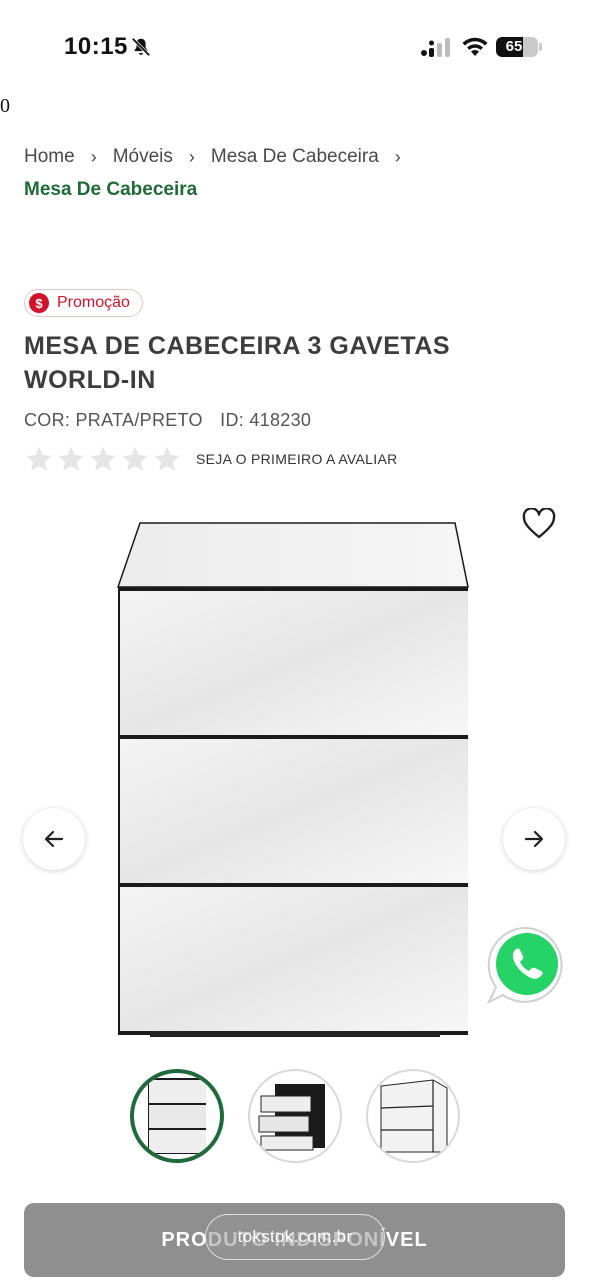 The width and height of the screenshot is (589, 1280). Describe the element at coordinates (49, 157) in the screenshot. I see `breadcrumb-home: Home` at that location.